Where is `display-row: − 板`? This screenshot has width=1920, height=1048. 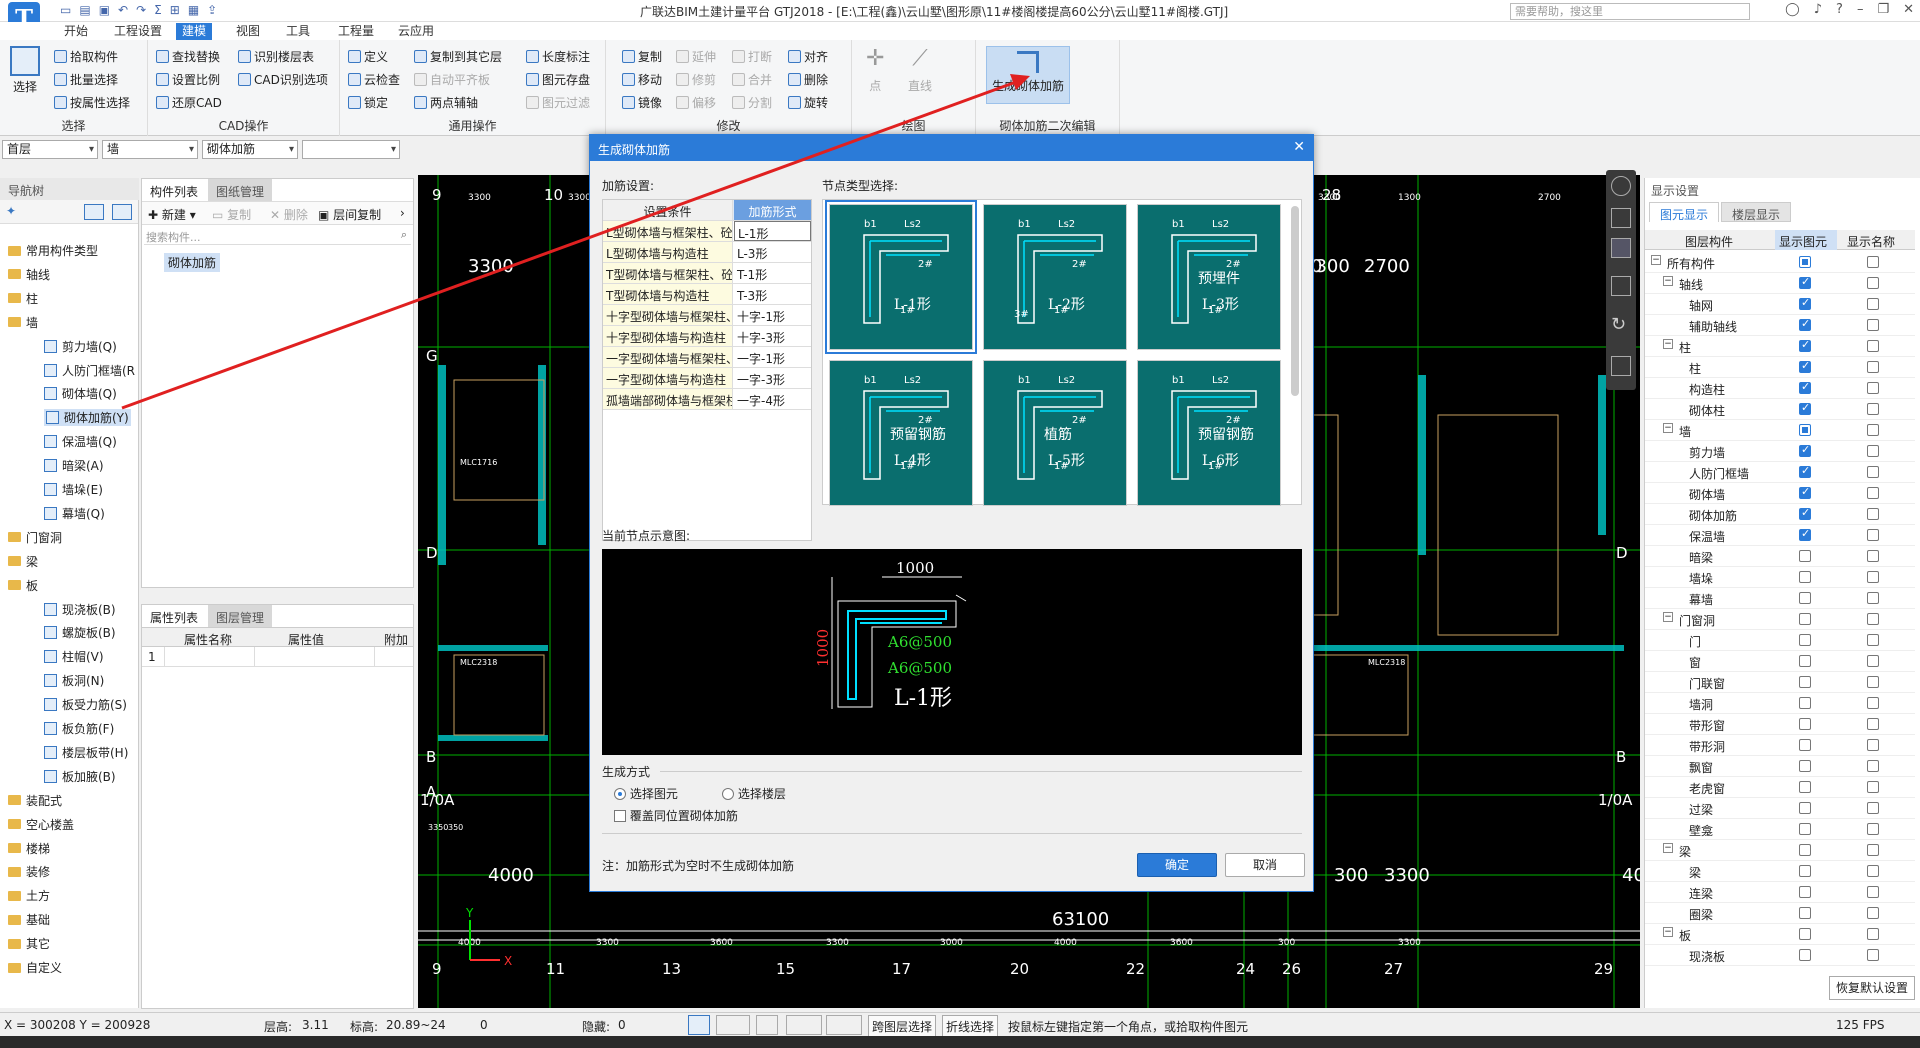 display-row: − 板 is located at coordinates (1780, 934).